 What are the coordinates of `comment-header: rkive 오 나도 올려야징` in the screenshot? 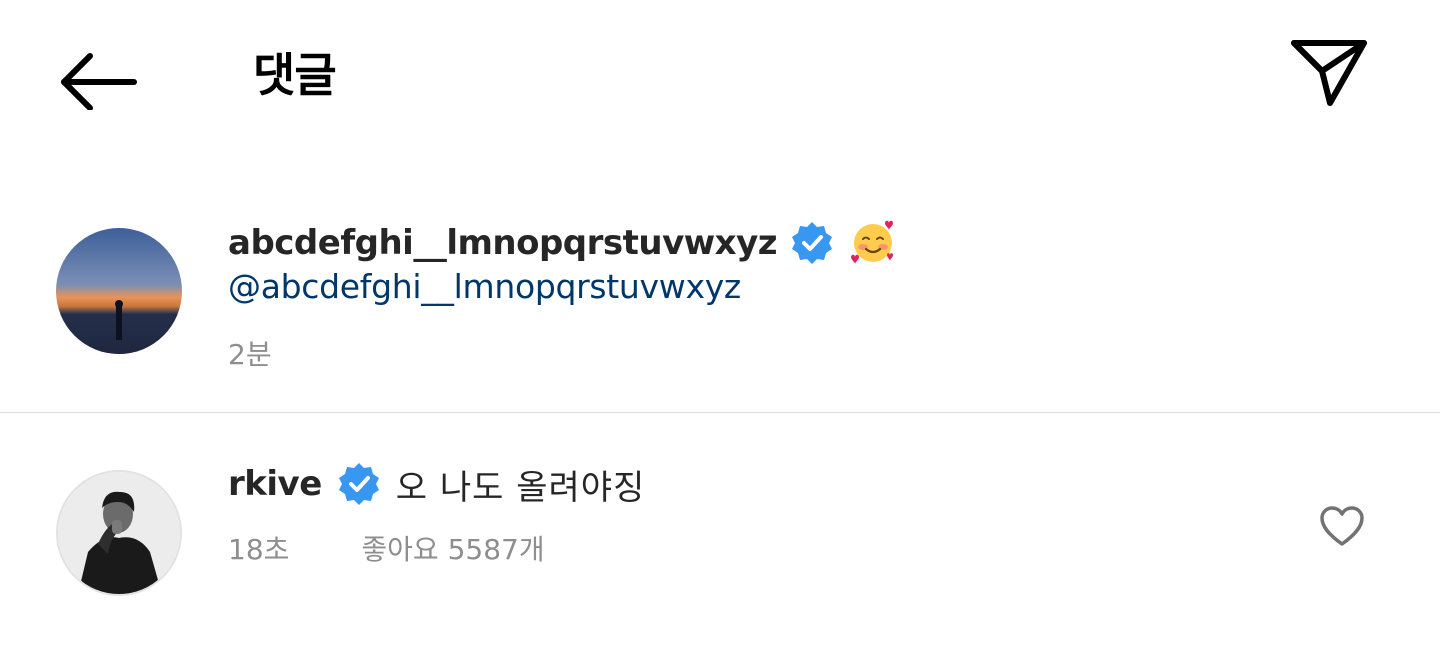 It's located at (436, 484).